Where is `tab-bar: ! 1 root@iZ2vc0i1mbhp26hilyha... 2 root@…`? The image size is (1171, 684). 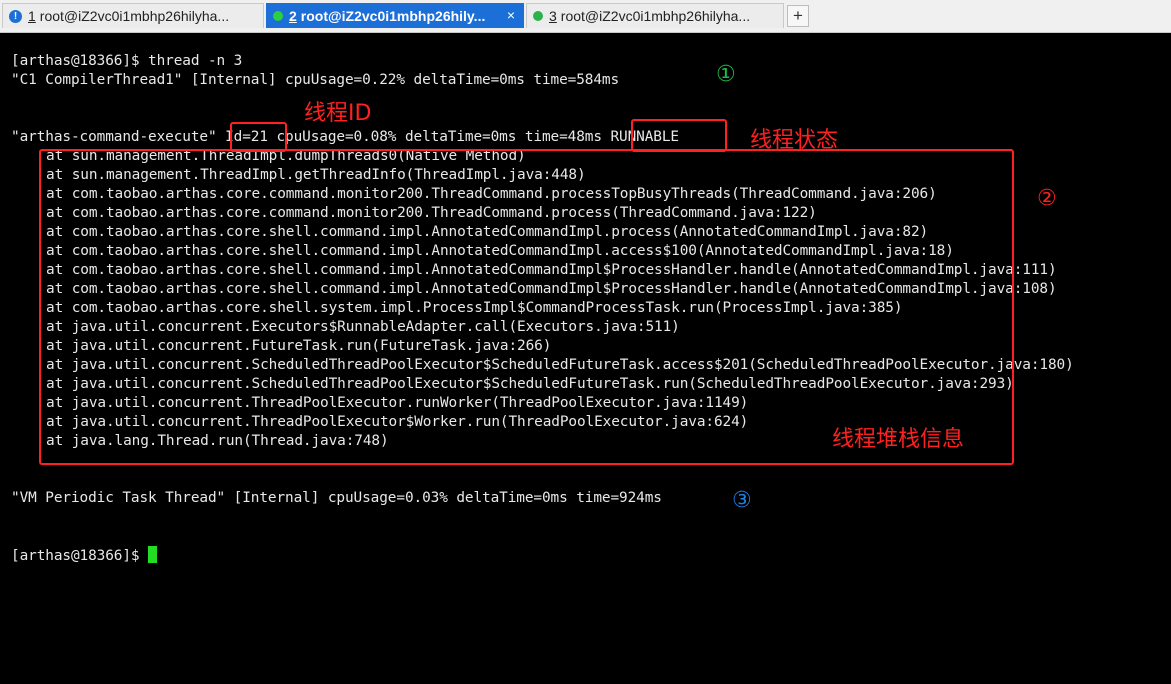 tab-bar: ! 1 root@iZ2vc0i1mbhp26hilyha... 2 root@… is located at coordinates (585, 16).